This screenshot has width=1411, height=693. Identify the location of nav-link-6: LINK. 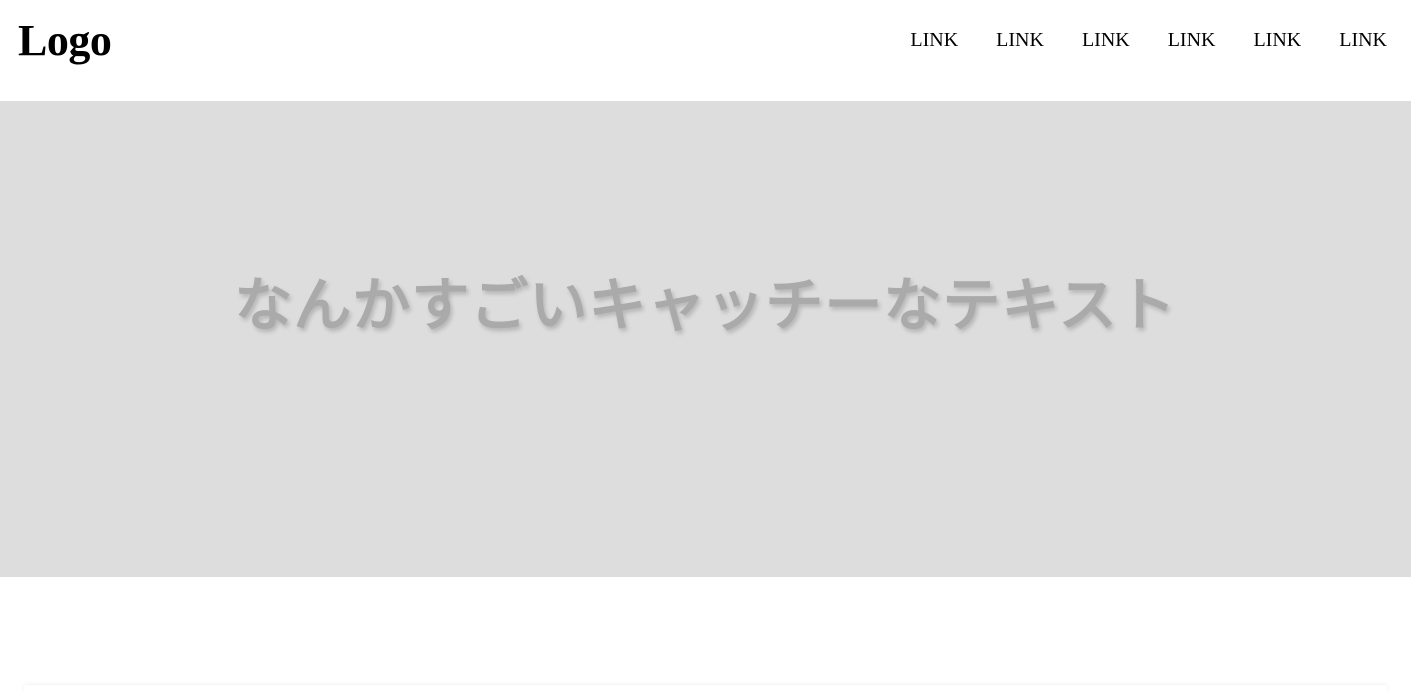
(1363, 40).